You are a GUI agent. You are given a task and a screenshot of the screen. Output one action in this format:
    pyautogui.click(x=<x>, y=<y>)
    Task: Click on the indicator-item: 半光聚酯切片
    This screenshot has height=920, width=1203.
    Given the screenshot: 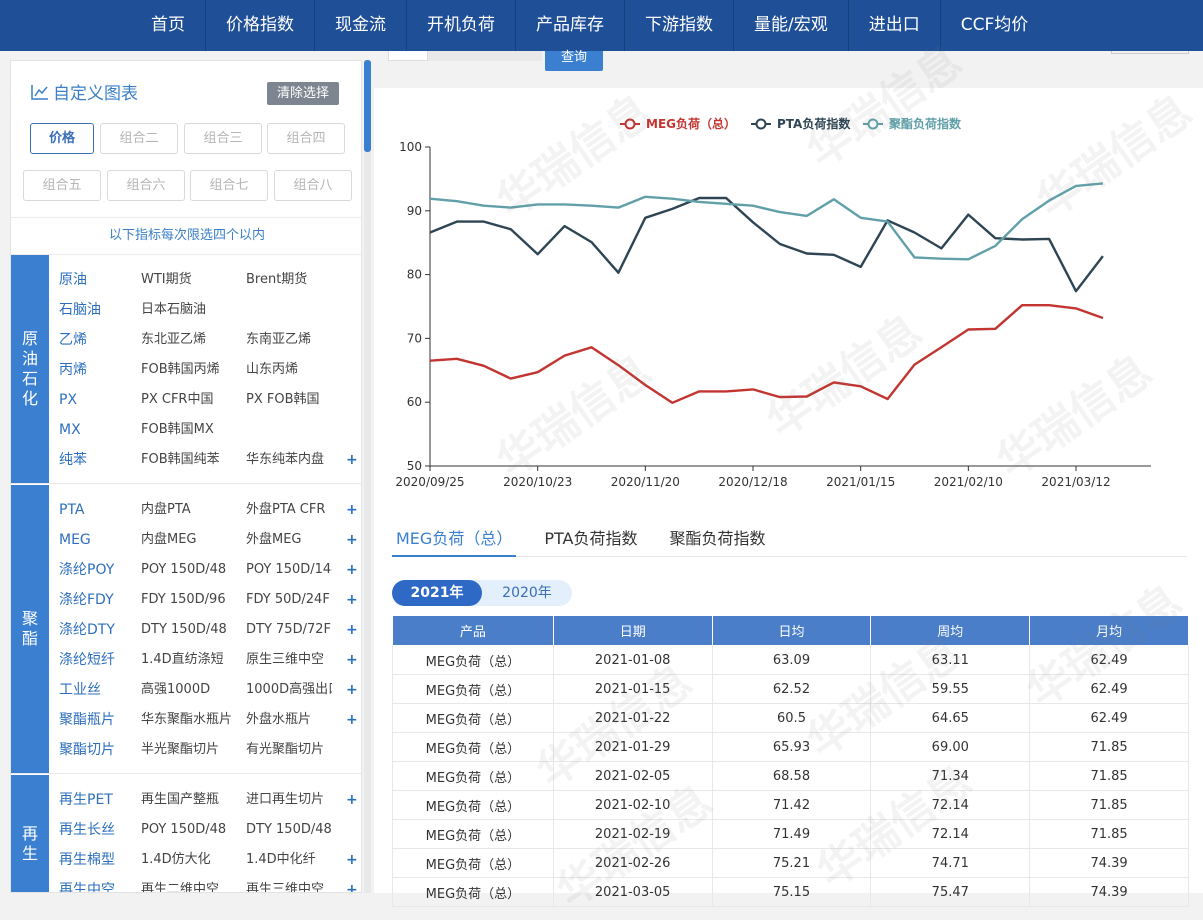 What is the action you would take?
    pyautogui.click(x=191, y=750)
    